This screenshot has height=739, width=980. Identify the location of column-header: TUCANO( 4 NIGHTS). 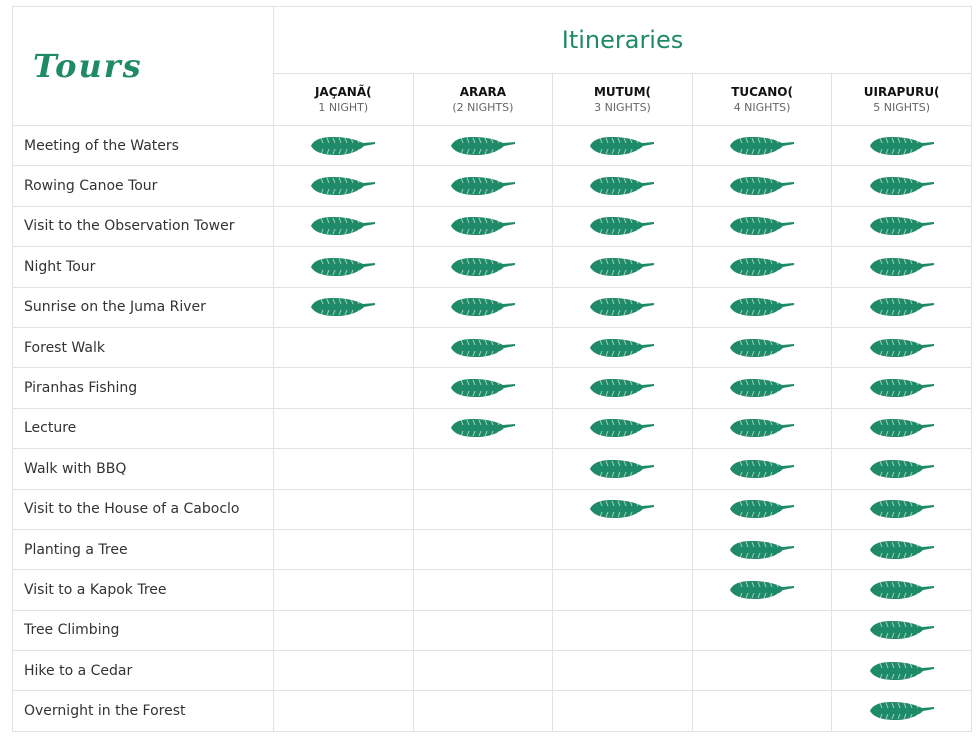
(762, 99).